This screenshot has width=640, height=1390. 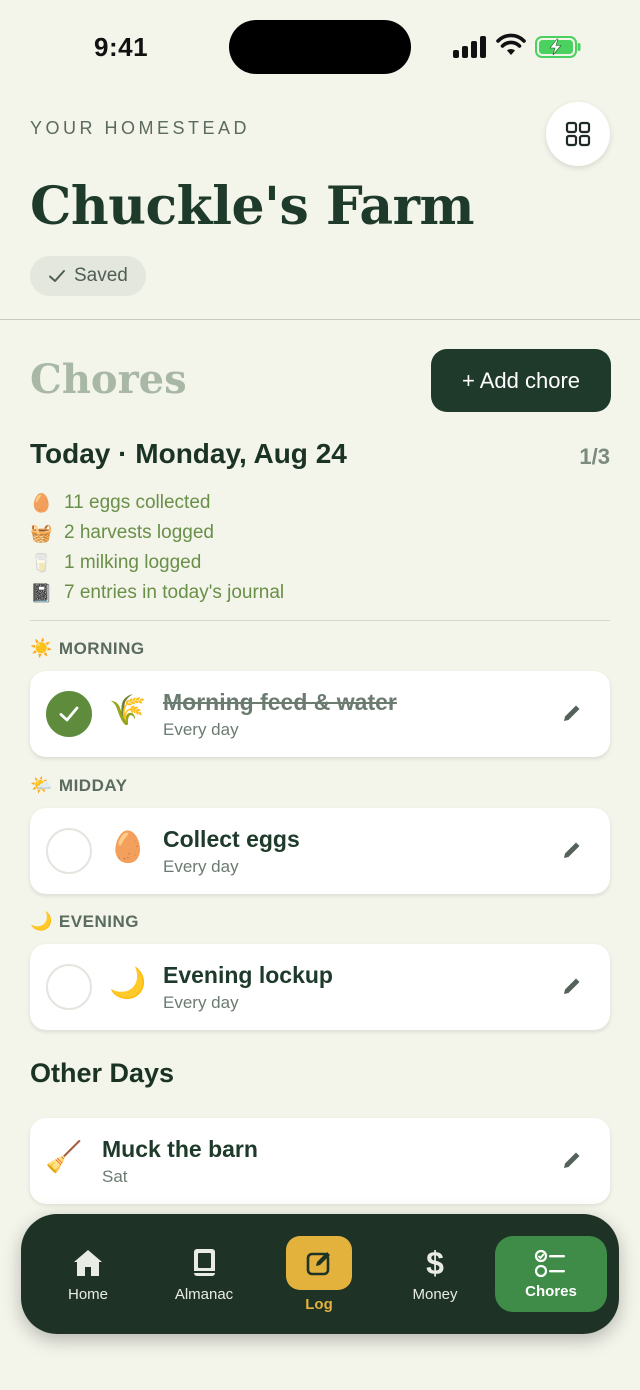 I want to click on today-heading: Today · Monday, Aug 24, so click(x=188, y=453).